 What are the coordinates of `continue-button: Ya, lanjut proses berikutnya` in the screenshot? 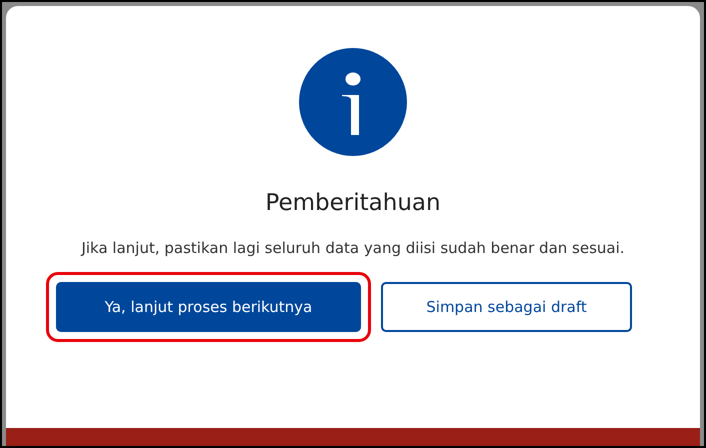 It's located at (208, 307).